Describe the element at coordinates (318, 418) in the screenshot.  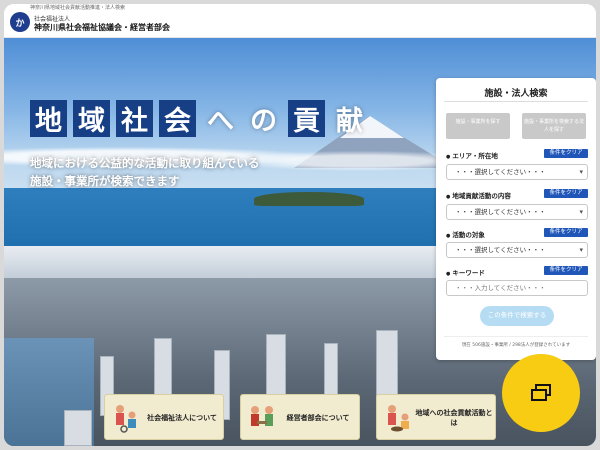
I see `card-label: 経営者部会について` at that location.